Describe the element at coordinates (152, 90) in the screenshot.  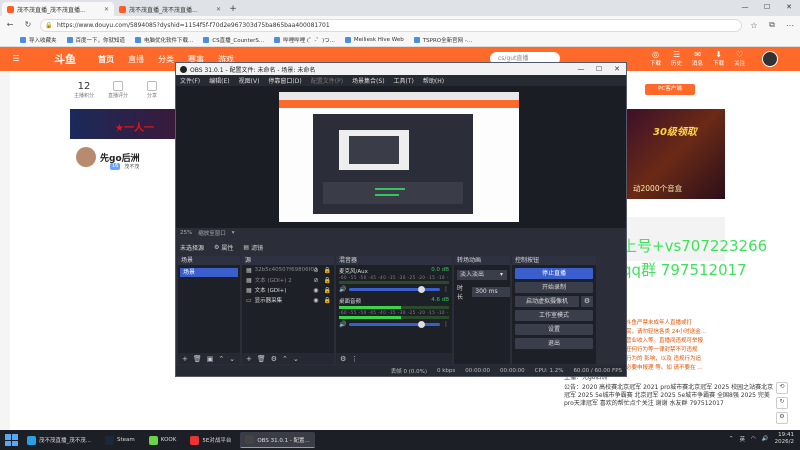
I see `stat-item: 分享` at that location.